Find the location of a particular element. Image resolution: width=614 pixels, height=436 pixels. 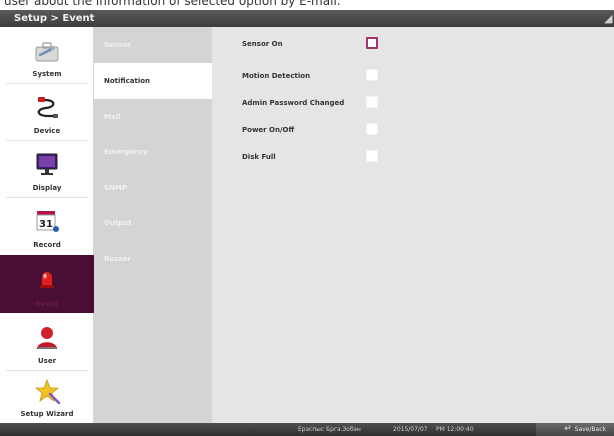

option-row-motion-detection: Motion Detection is located at coordinates (412, 76).